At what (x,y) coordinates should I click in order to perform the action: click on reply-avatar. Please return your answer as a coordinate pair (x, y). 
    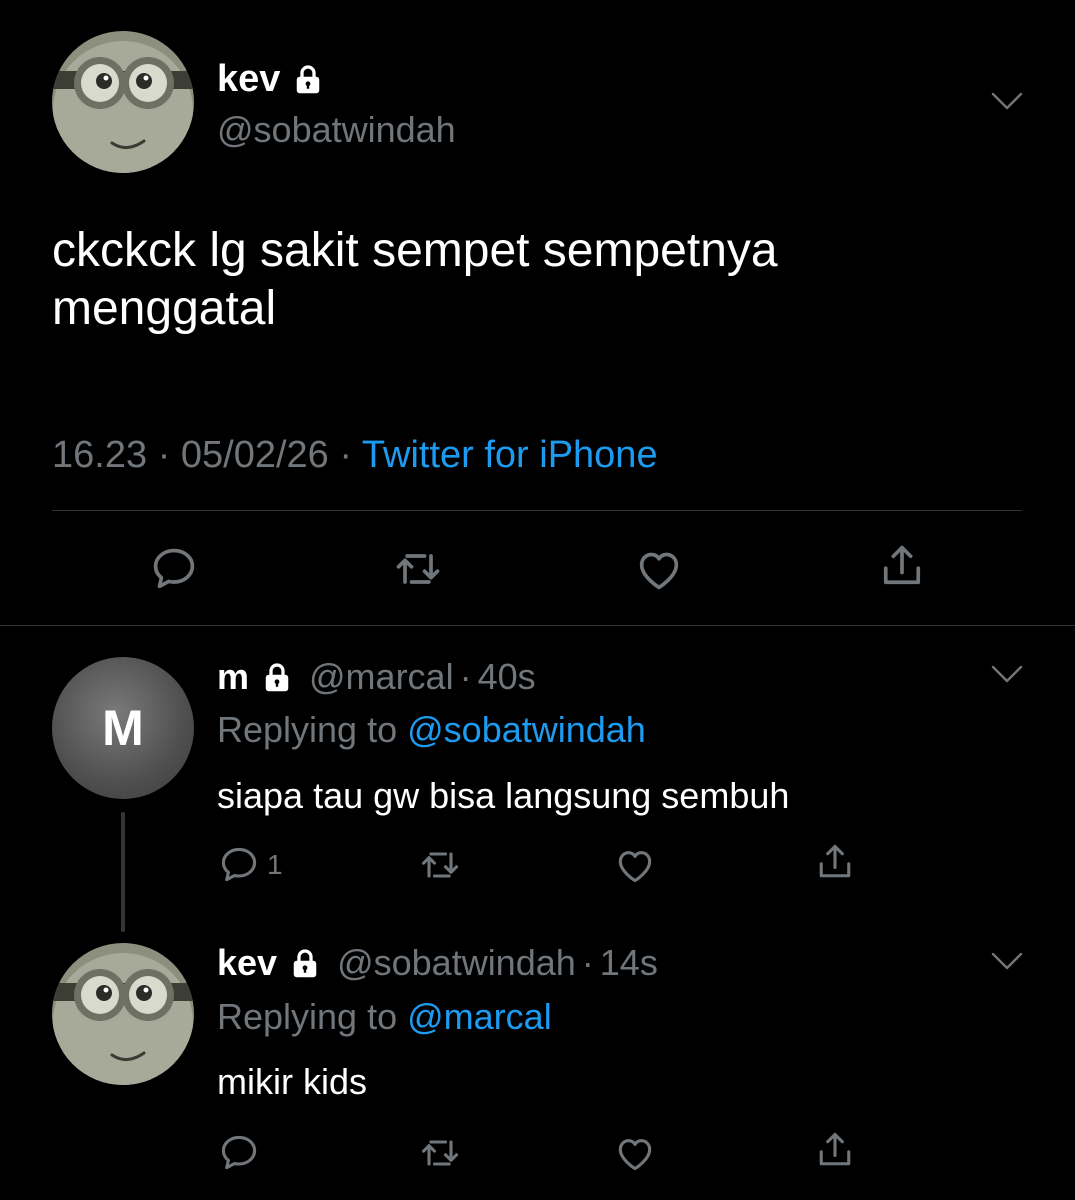
    Looking at the image, I should click on (123, 1014).